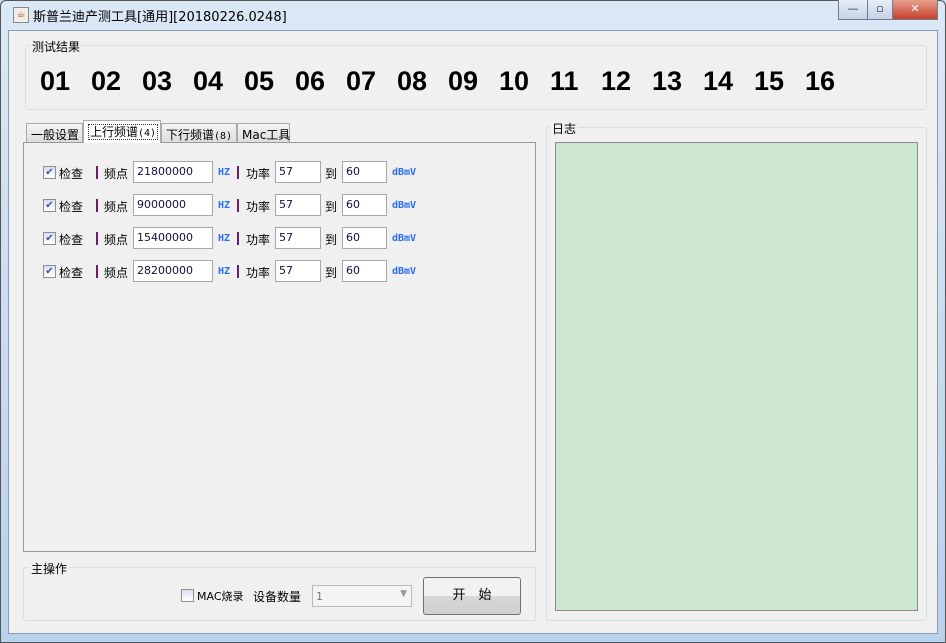 This screenshot has width=946, height=643. Describe the element at coordinates (56, 46) in the screenshot. I see `test-results-label: 测试结果` at that location.